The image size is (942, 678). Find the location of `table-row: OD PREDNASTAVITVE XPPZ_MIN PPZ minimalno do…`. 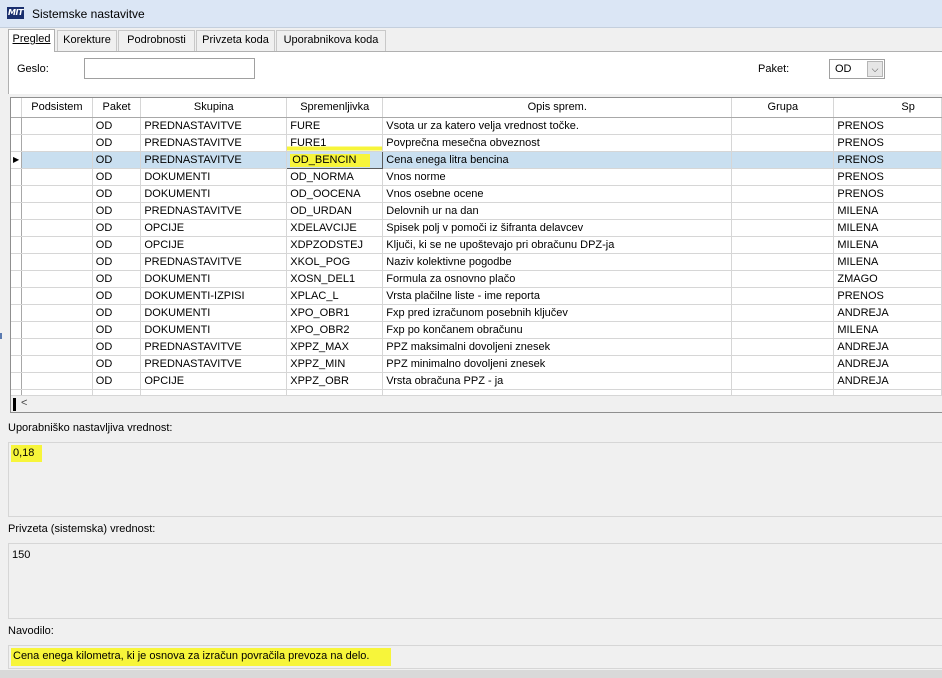

table-row: OD PREDNASTAVITVE XPPZ_MIN PPZ minimalno do… is located at coordinates (476, 364).